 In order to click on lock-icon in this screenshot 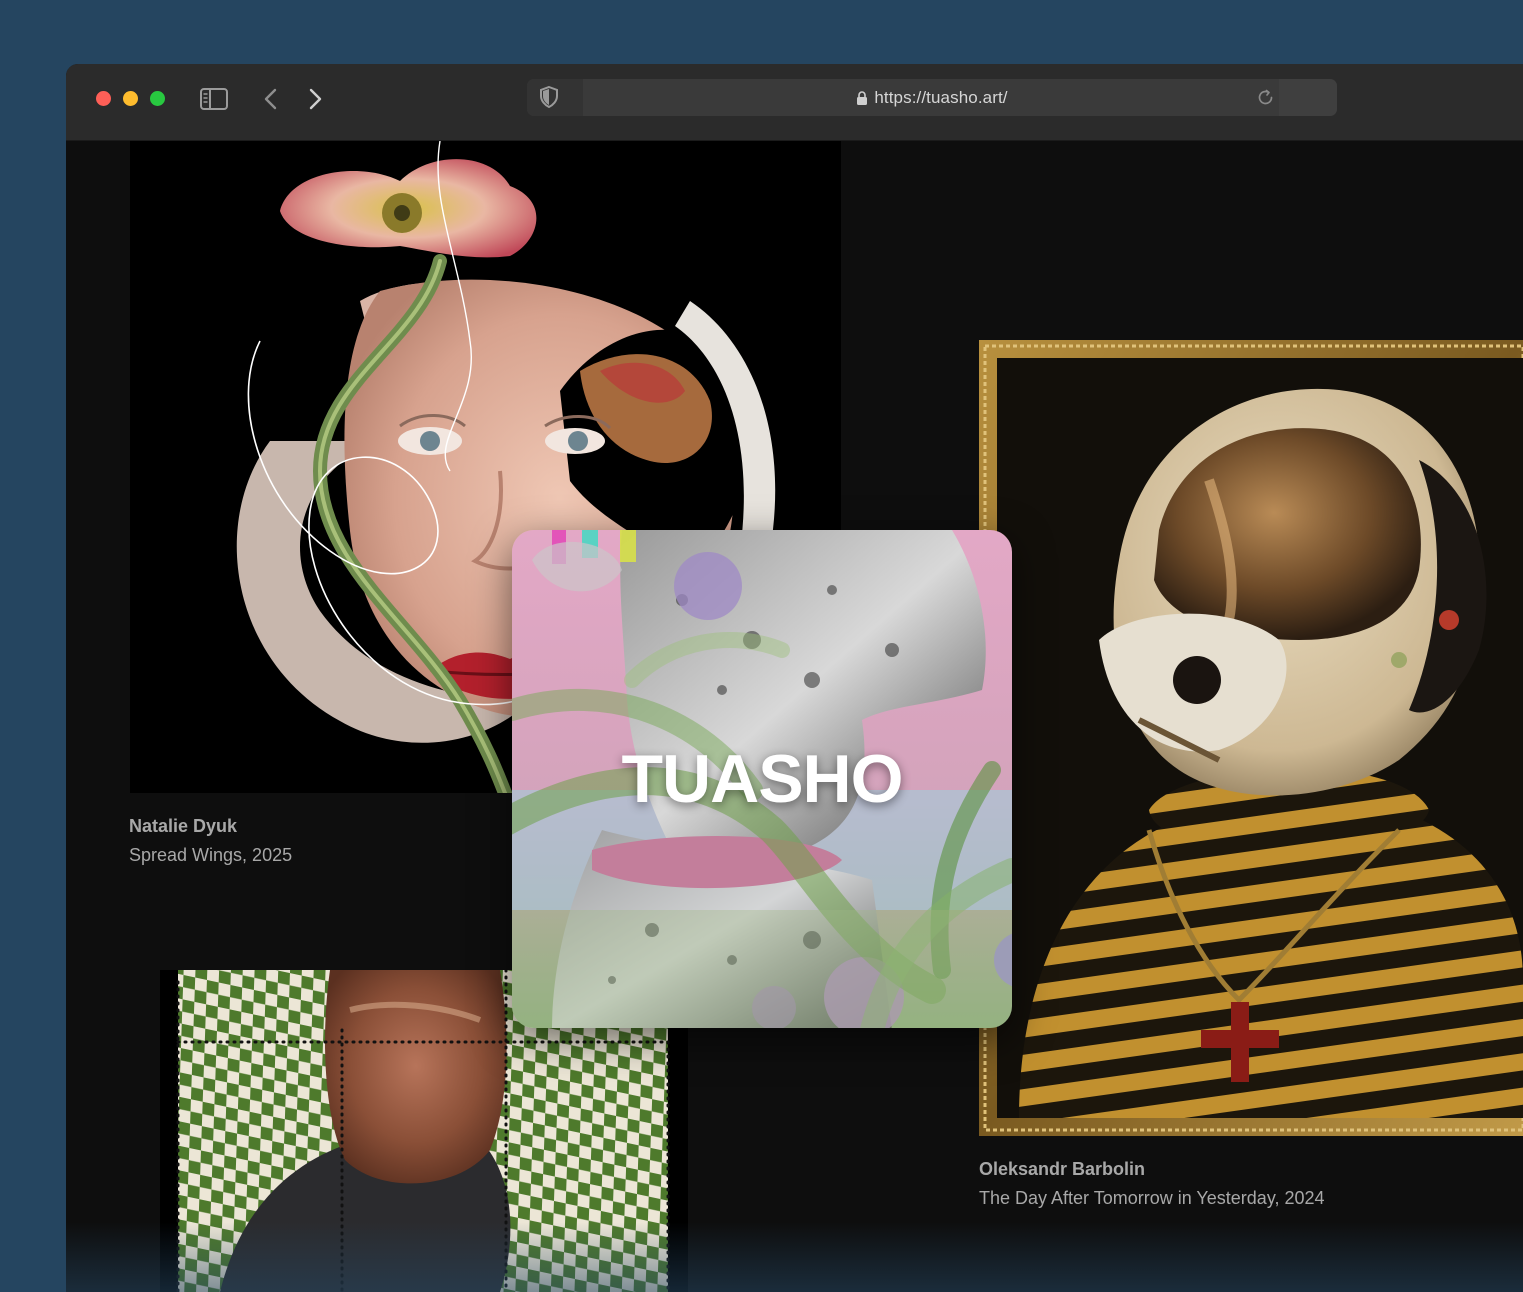, I will do `click(862, 97)`.